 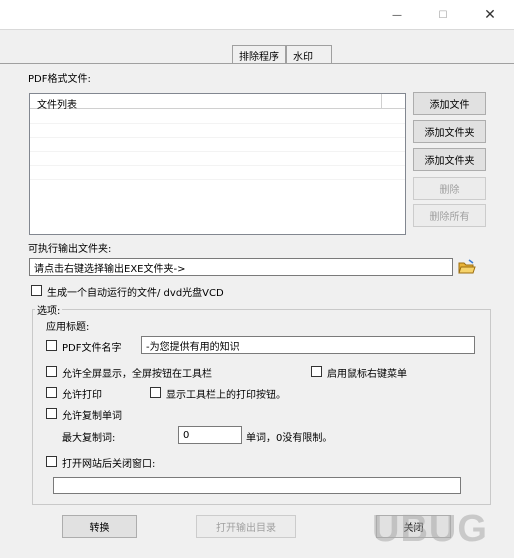 I want to click on tab-strip: 排除程序 水印, so click(x=282, y=54).